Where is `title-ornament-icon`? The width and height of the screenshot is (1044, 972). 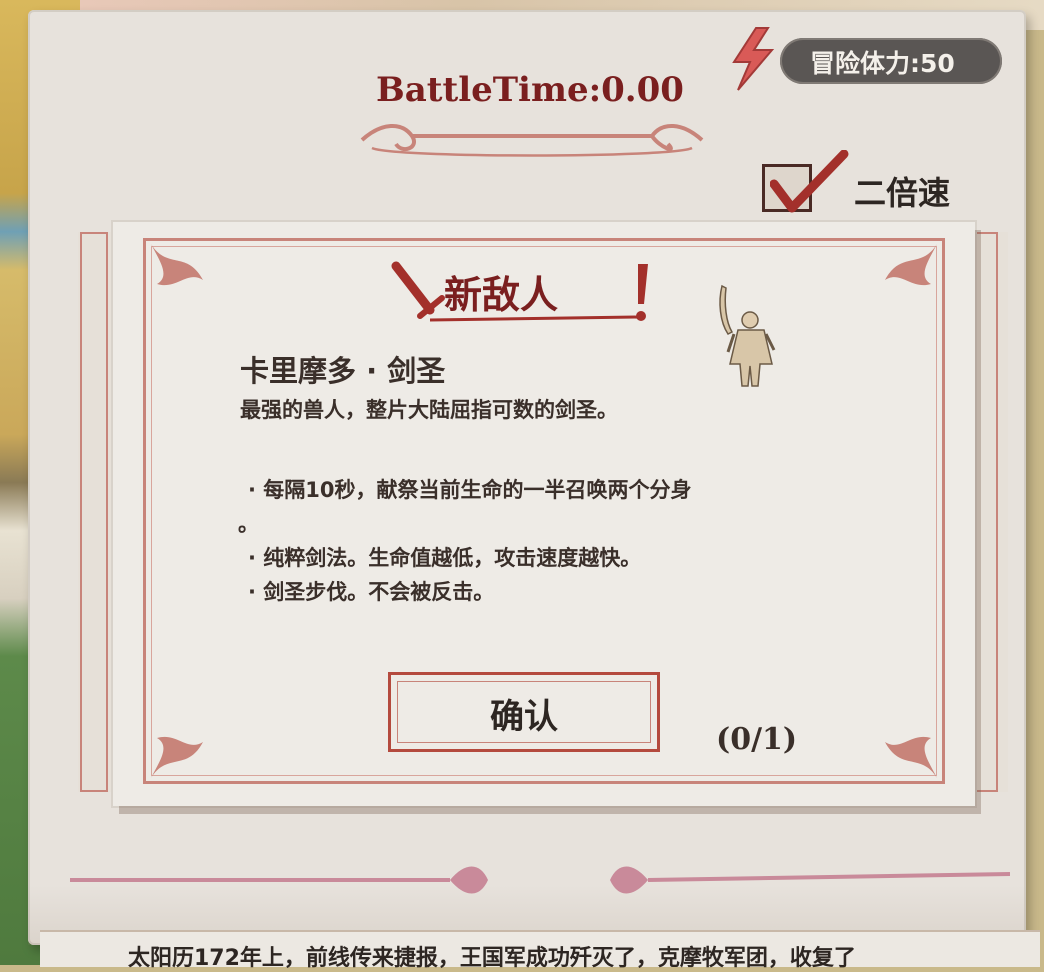 title-ornament-icon is located at coordinates (532, 140).